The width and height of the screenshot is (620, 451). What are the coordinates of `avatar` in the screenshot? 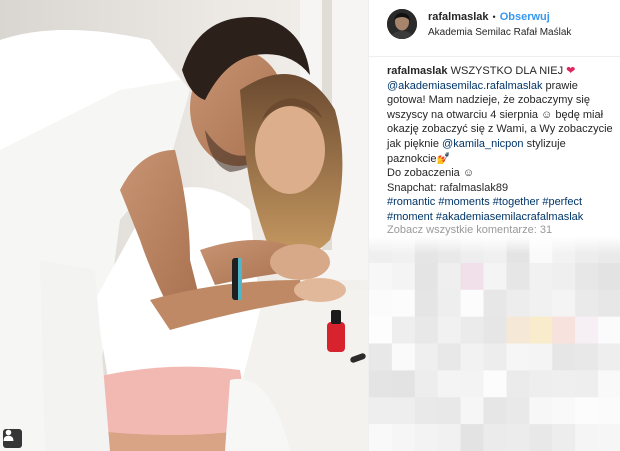 It's located at (402, 24).